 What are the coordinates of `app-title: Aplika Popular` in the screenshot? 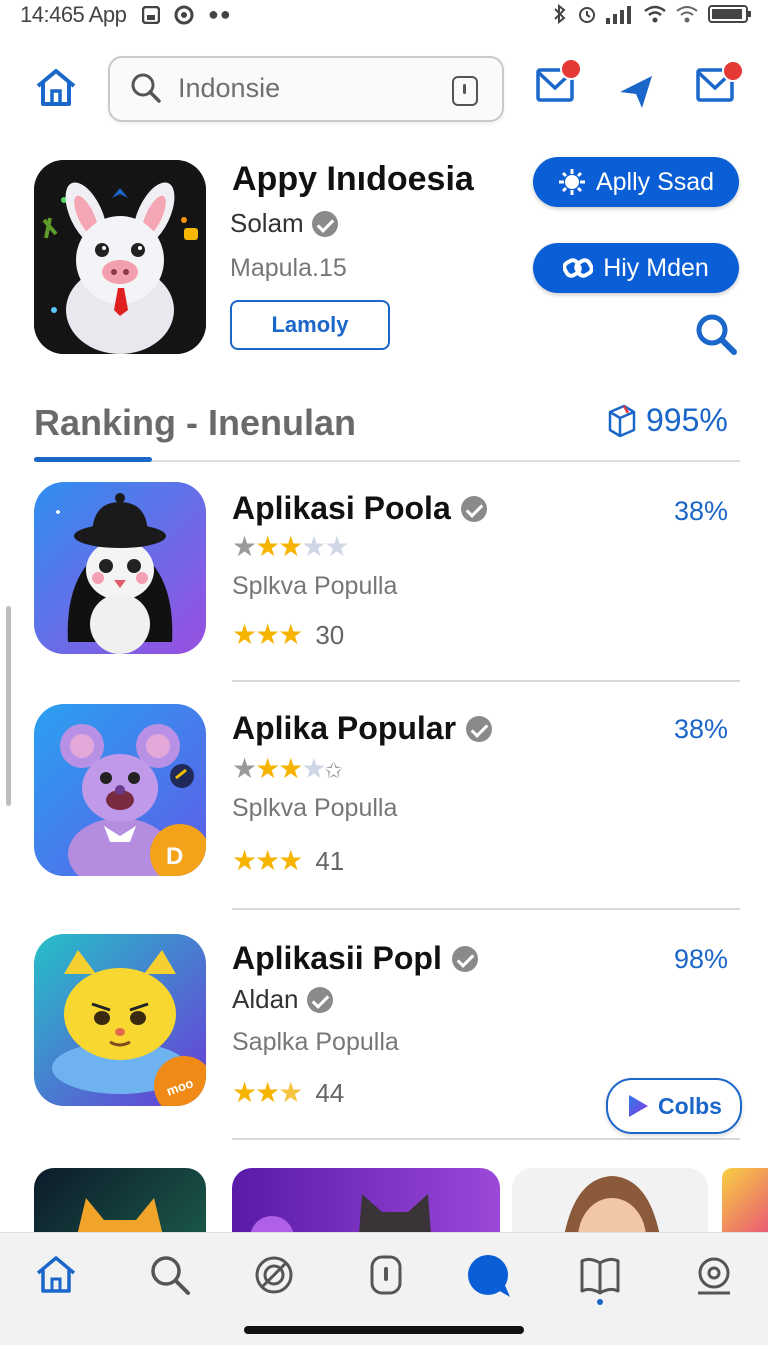 It's located at (362, 728).